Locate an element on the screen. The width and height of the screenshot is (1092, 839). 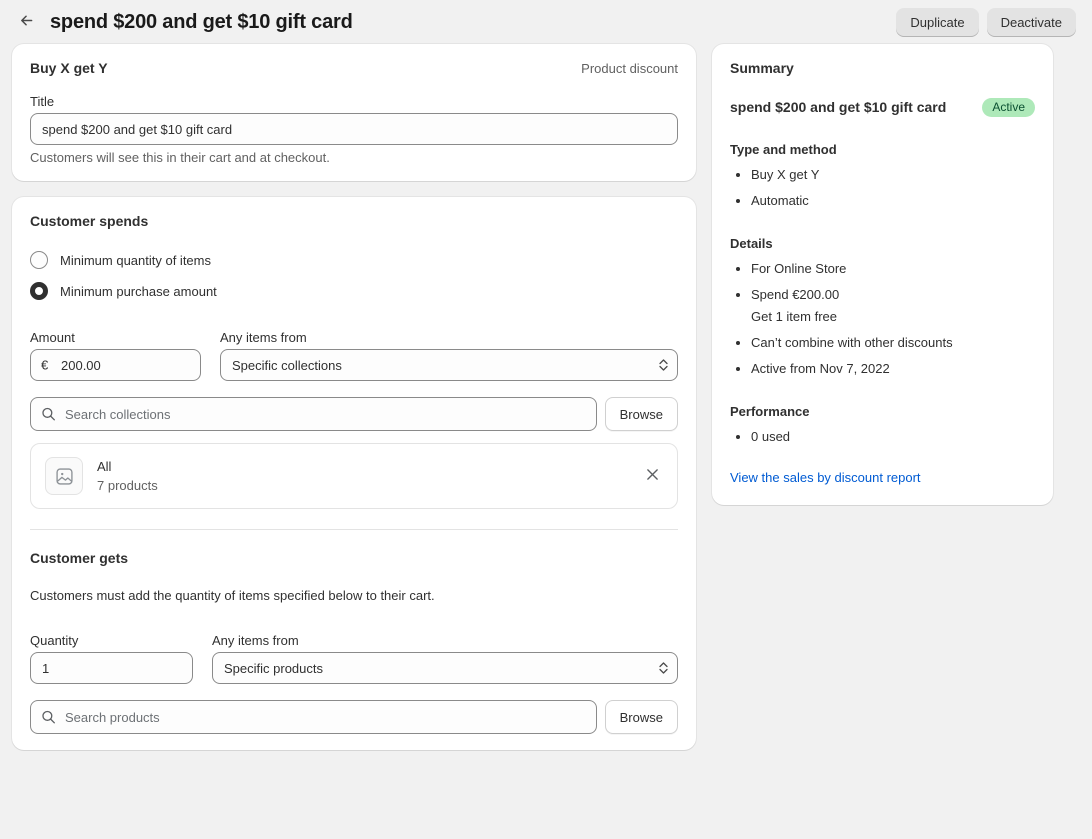
list-item-second-line: Get 1 item free is located at coordinates (794, 316).